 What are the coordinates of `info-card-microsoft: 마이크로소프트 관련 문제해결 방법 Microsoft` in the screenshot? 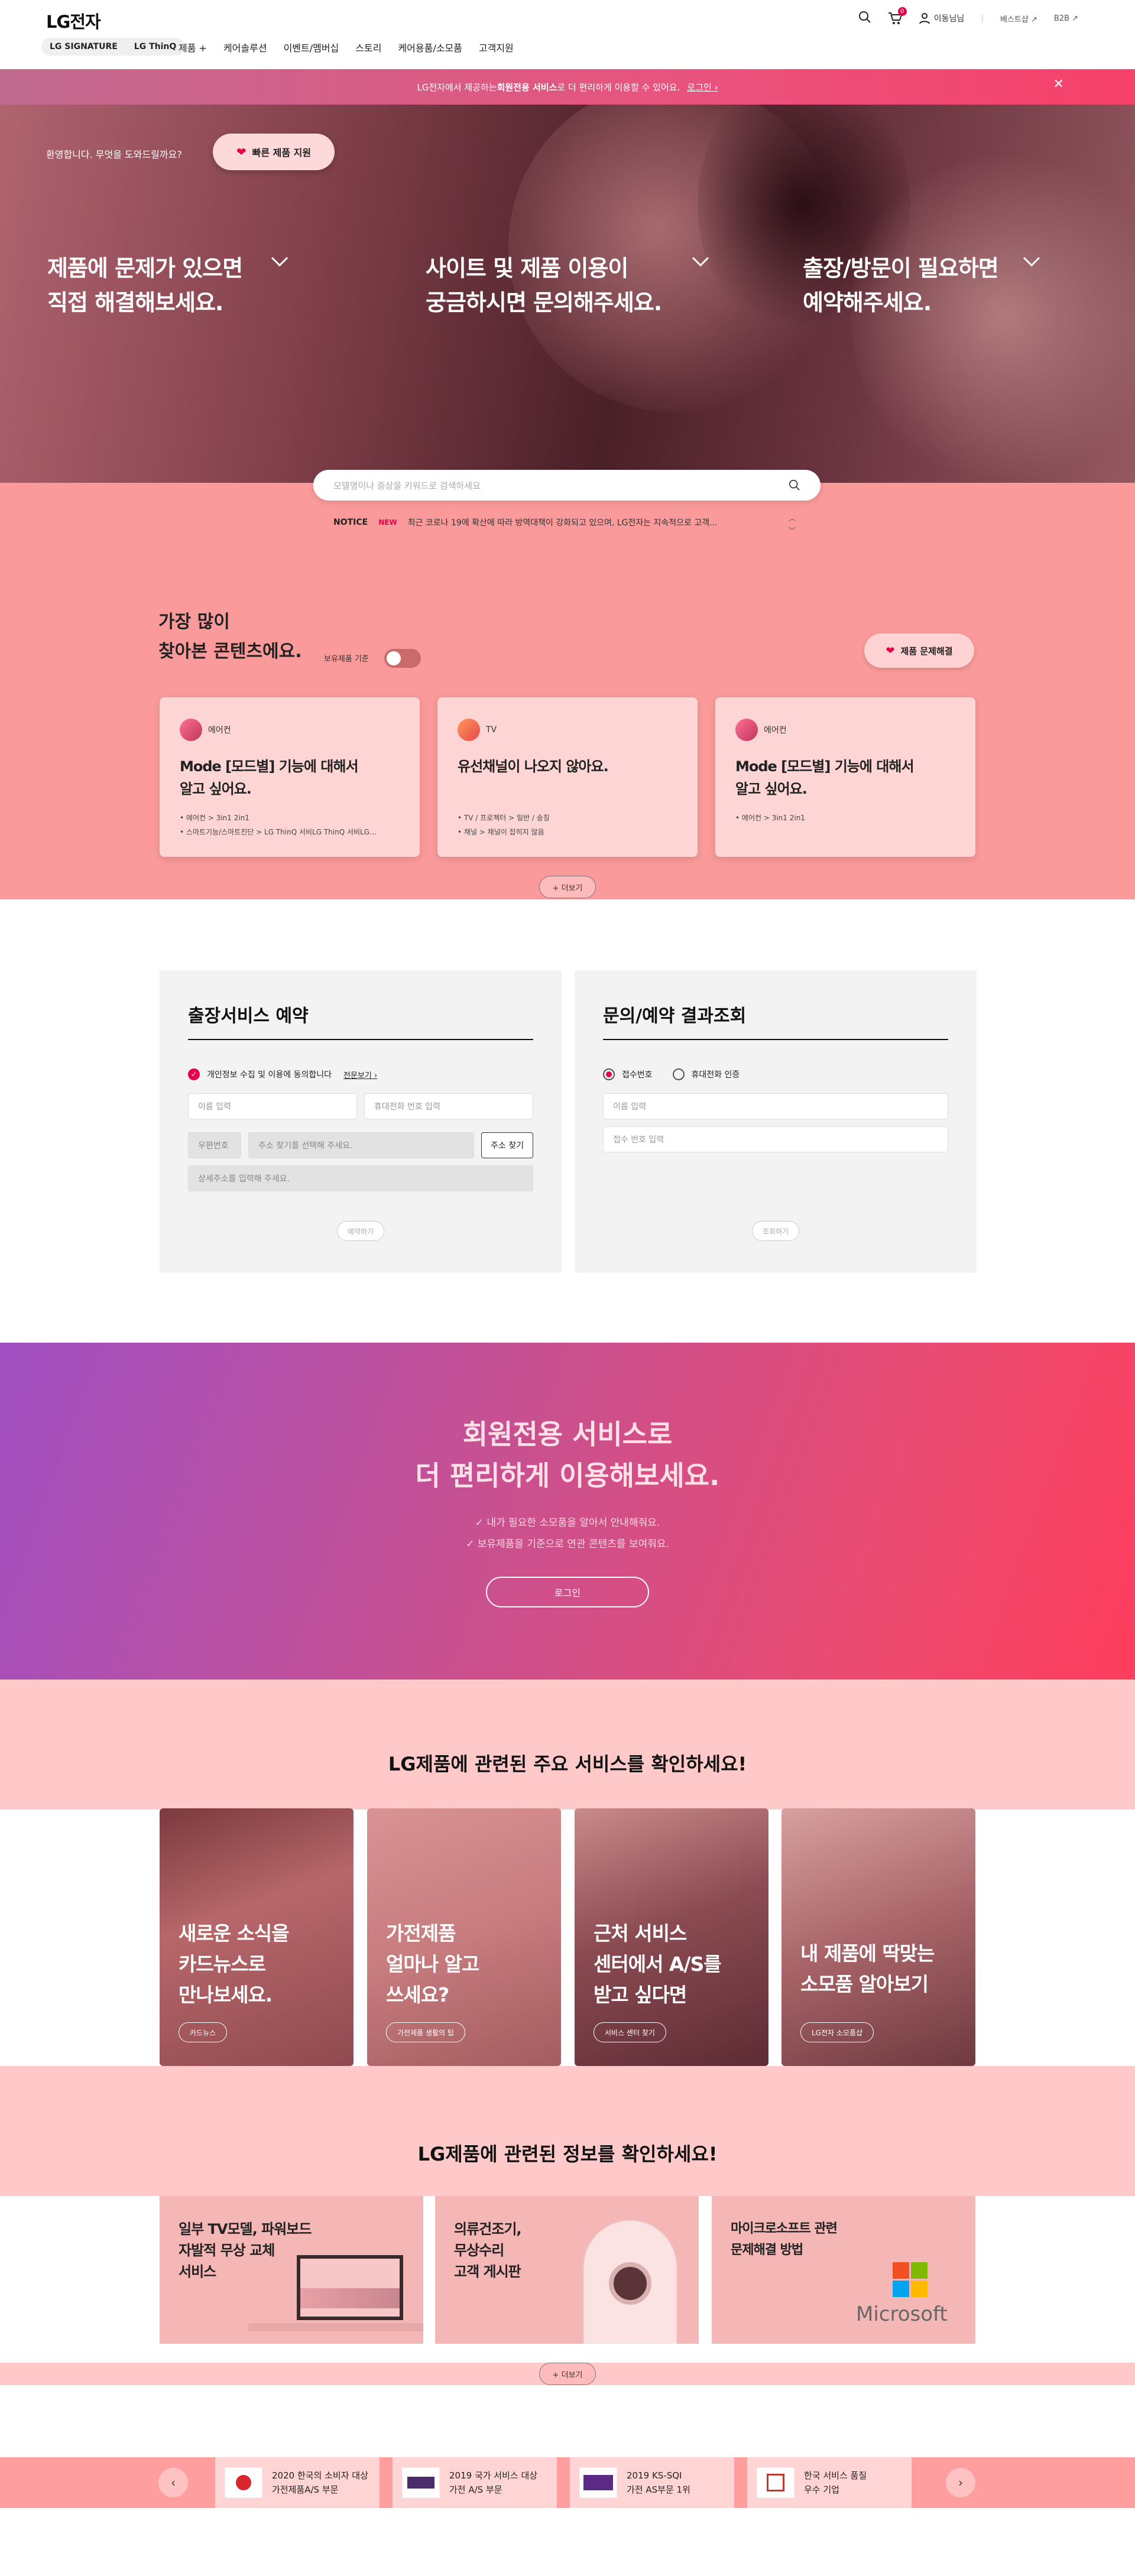 It's located at (844, 2270).